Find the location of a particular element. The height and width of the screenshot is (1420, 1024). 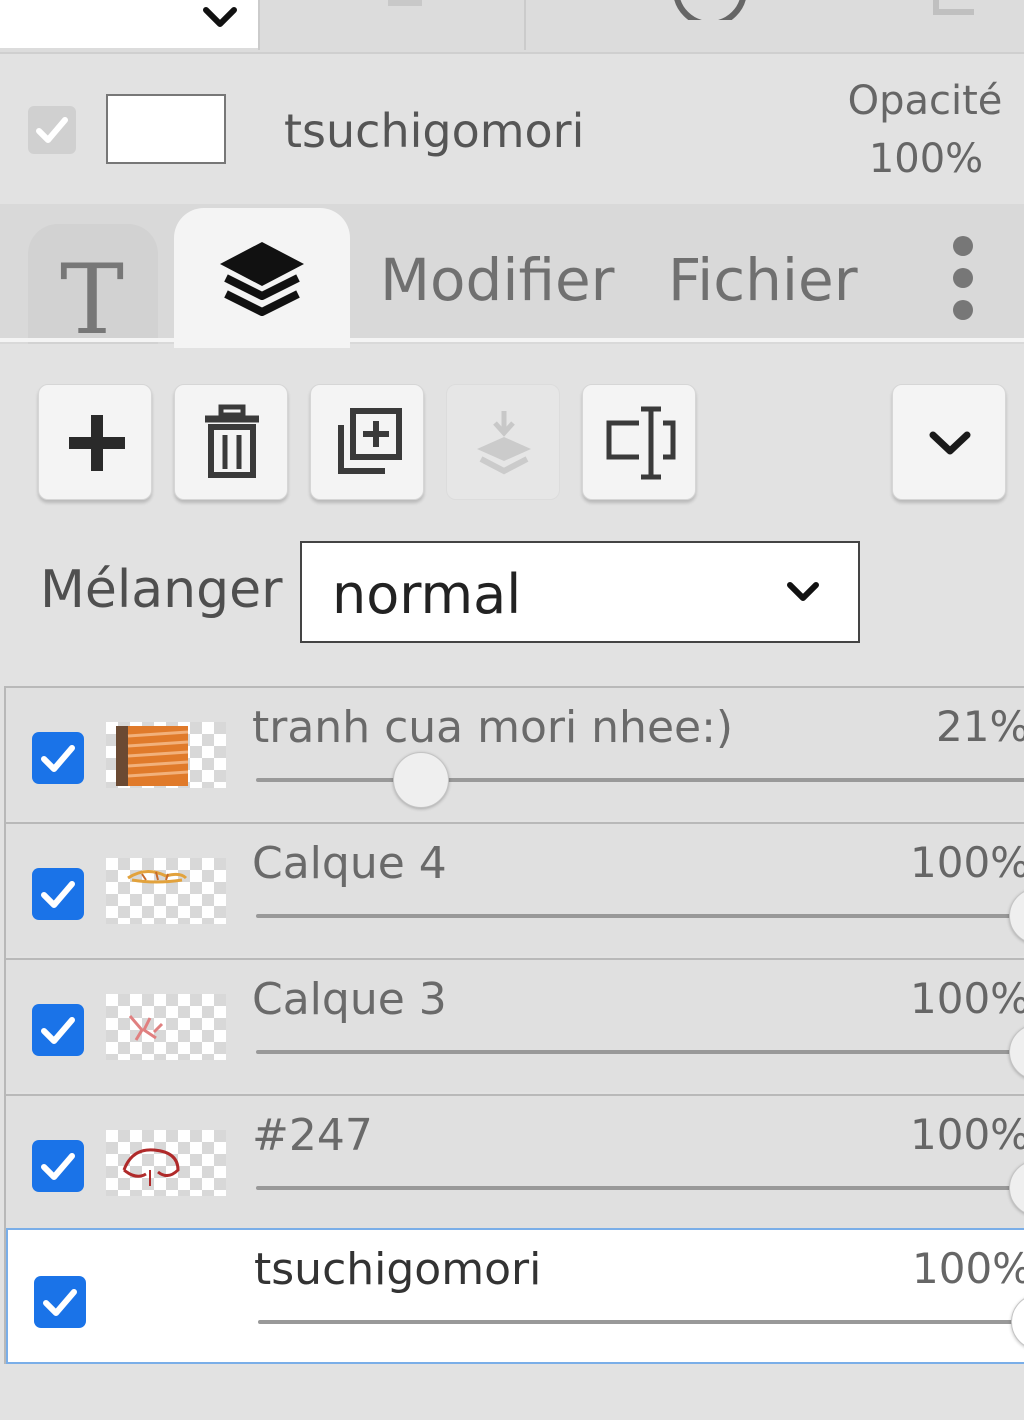

merge-down-button is located at coordinates (503, 442).